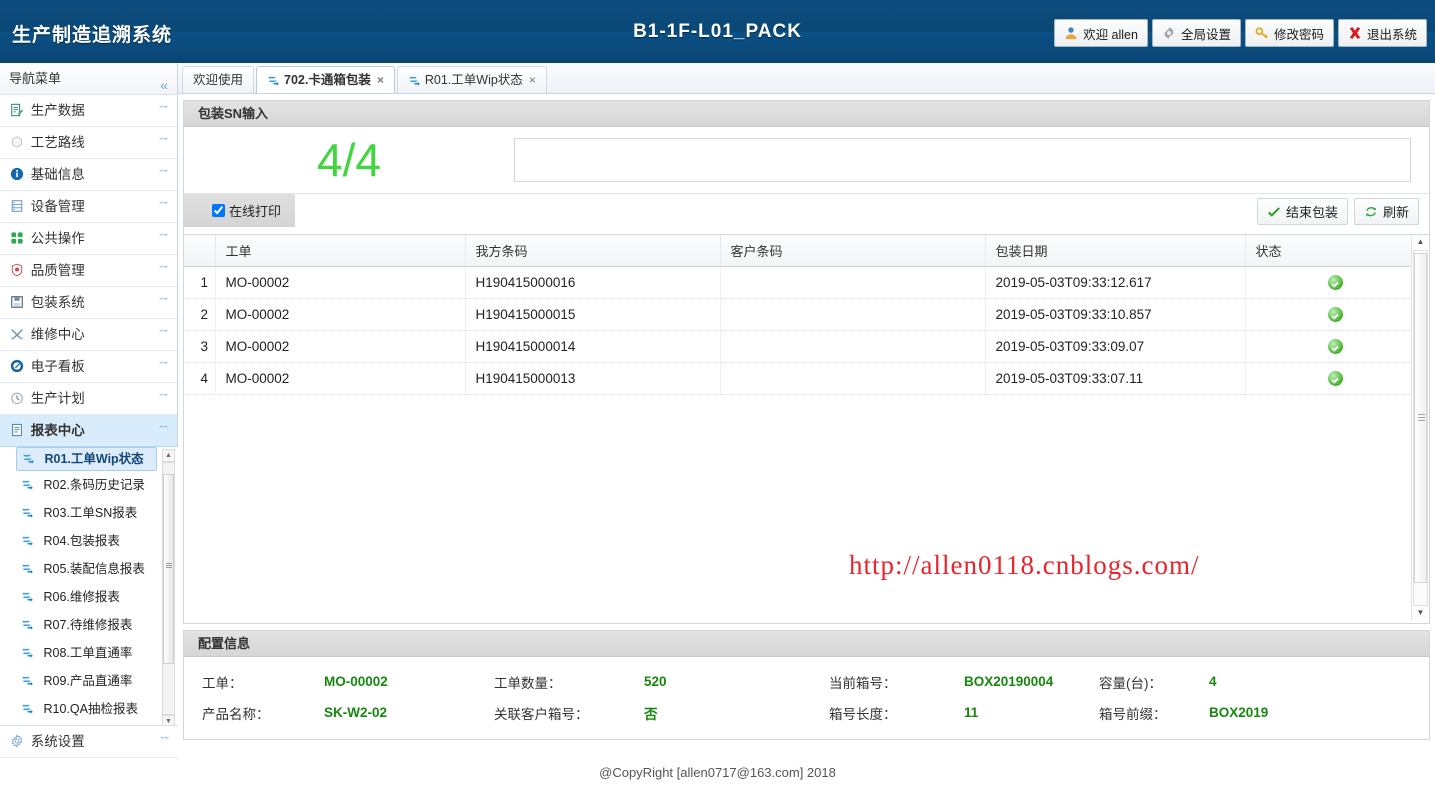 Image resolution: width=1435 pixels, height=788 pixels. I want to click on sidebar-item-r10: R10.QA抽检报表, so click(81, 709).